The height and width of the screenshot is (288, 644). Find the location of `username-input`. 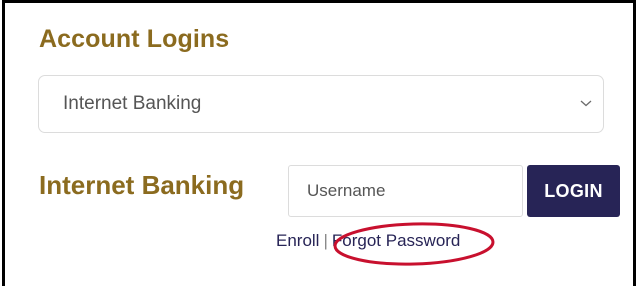

username-input is located at coordinates (405, 191).